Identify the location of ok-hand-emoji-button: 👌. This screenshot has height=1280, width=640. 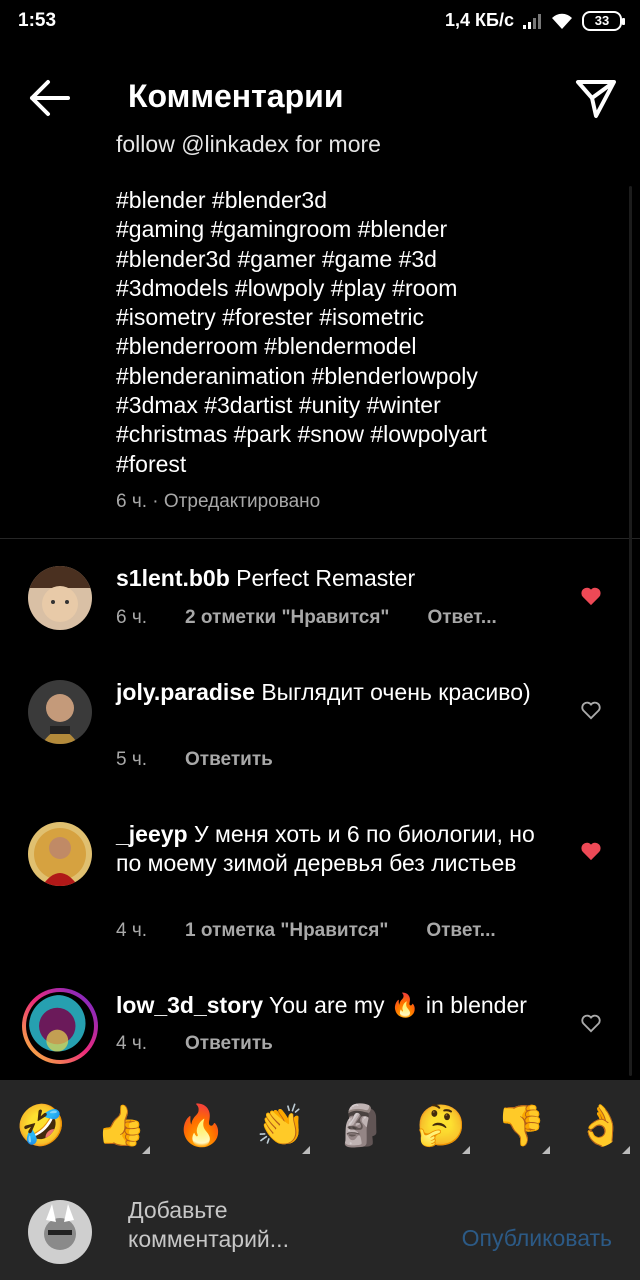
(603, 1128).